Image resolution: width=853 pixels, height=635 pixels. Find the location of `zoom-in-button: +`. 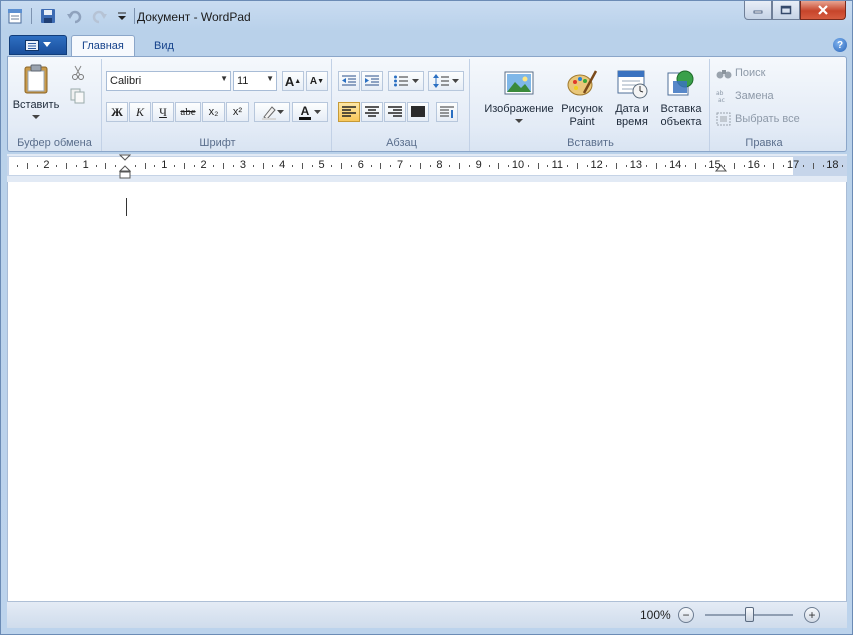

zoom-in-button: + is located at coordinates (812, 615).